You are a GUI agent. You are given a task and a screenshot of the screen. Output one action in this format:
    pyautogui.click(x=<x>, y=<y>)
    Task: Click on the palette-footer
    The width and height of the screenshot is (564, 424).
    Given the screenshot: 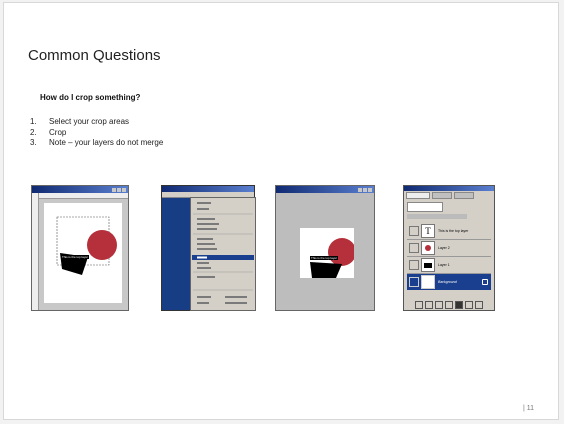 What is the action you would take?
    pyautogui.click(x=449, y=305)
    